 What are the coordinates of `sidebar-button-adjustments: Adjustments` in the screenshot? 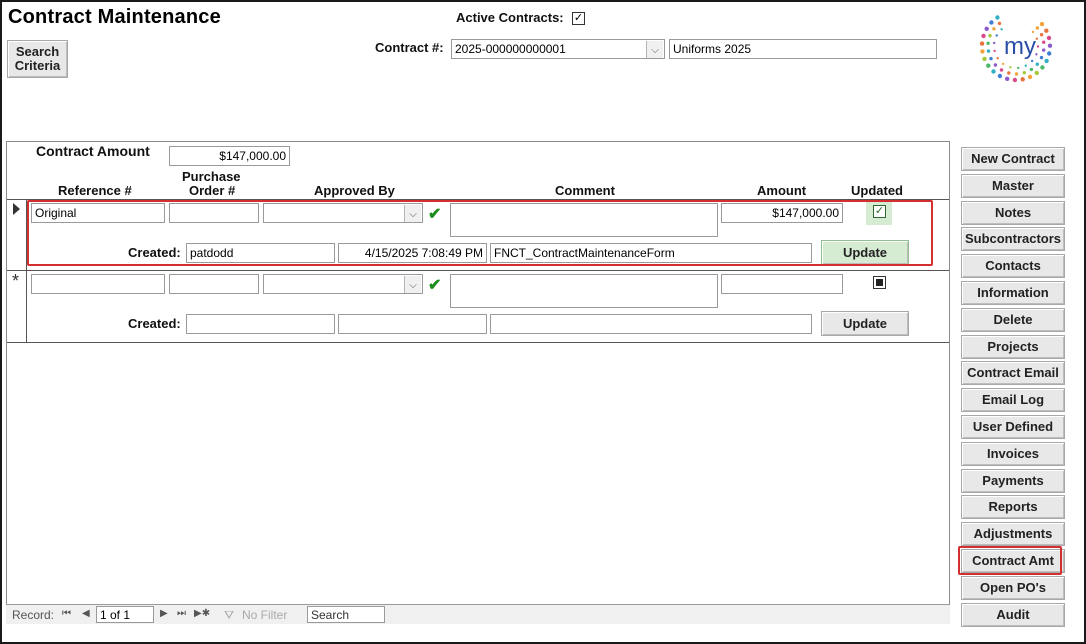 It's located at (1013, 534).